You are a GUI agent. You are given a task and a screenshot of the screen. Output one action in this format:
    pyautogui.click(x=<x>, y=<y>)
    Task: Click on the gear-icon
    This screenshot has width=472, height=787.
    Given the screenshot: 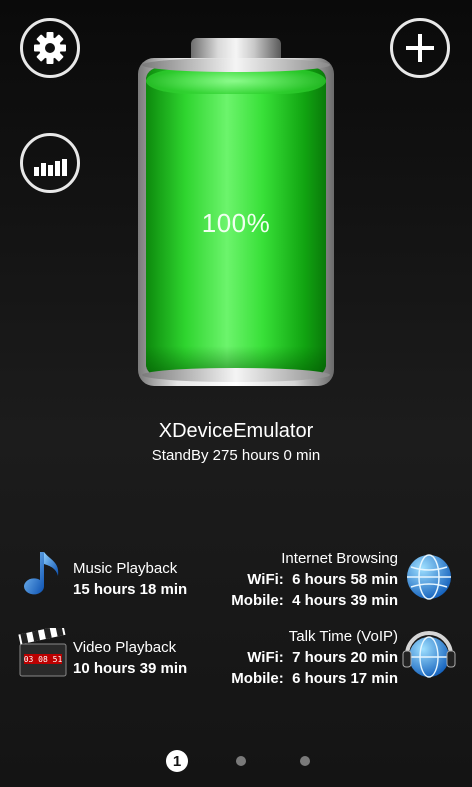 What is the action you would take?
    pyautogui.click(x=50, y=48)
    